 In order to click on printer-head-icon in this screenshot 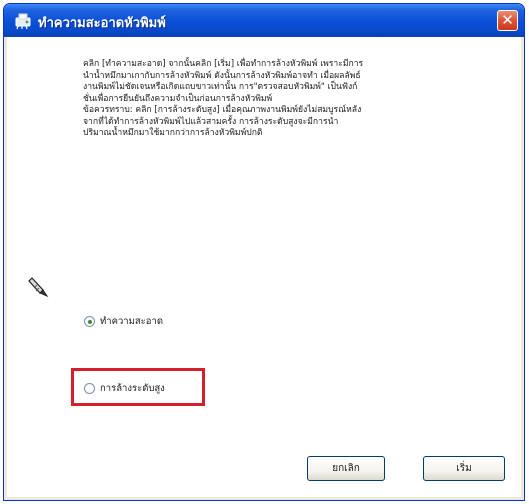, I will do `click(23, 21)`.